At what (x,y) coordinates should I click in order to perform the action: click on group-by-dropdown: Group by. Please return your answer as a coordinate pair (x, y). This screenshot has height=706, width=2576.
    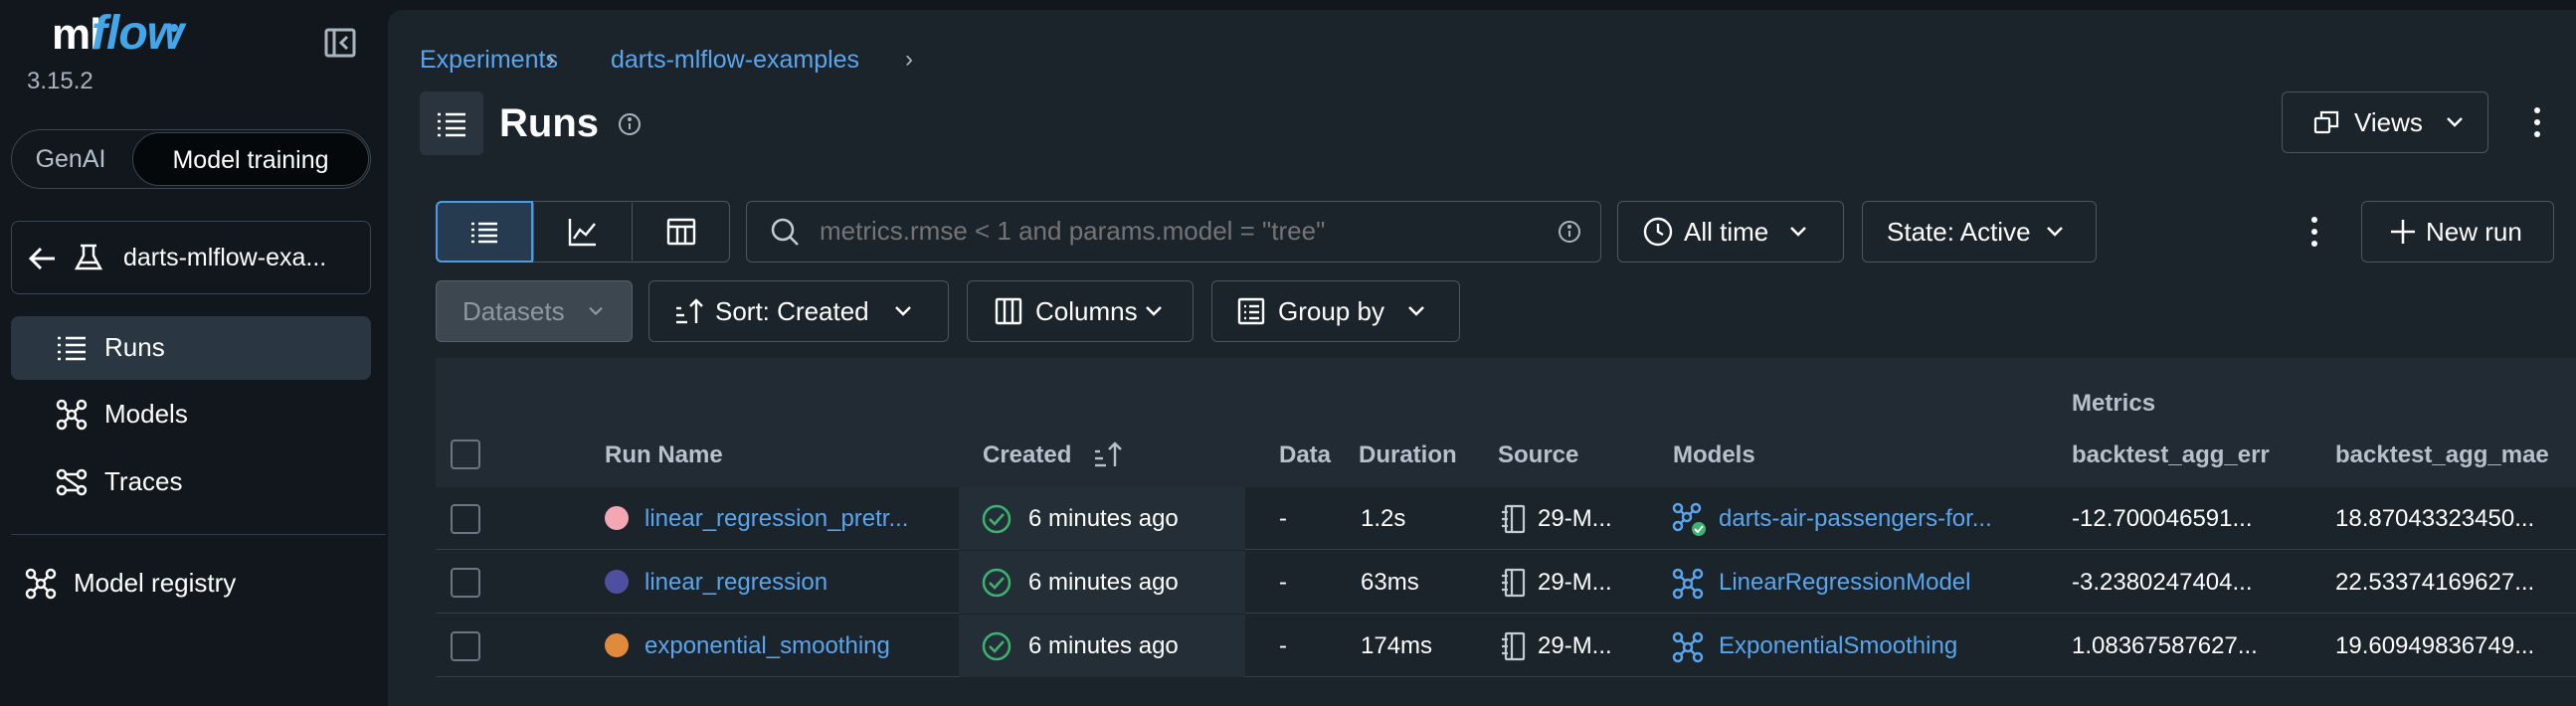
    Looking at the image, I should click on (1335, 311).